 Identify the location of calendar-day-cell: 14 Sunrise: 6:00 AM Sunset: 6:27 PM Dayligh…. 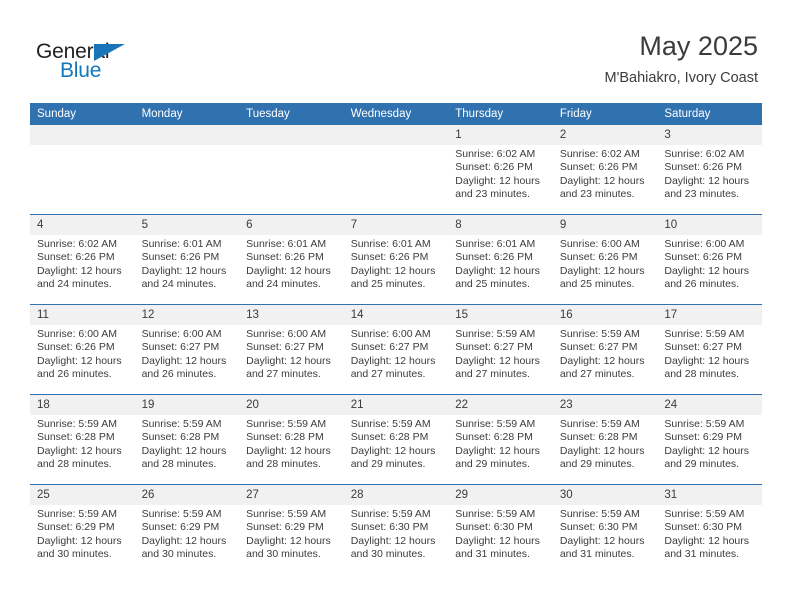
(396, 349).